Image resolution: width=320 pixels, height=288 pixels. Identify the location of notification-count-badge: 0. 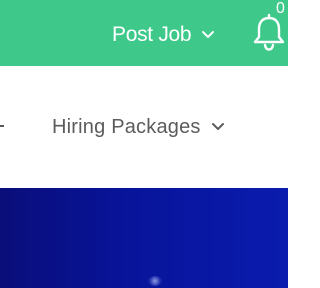
(280, 8).